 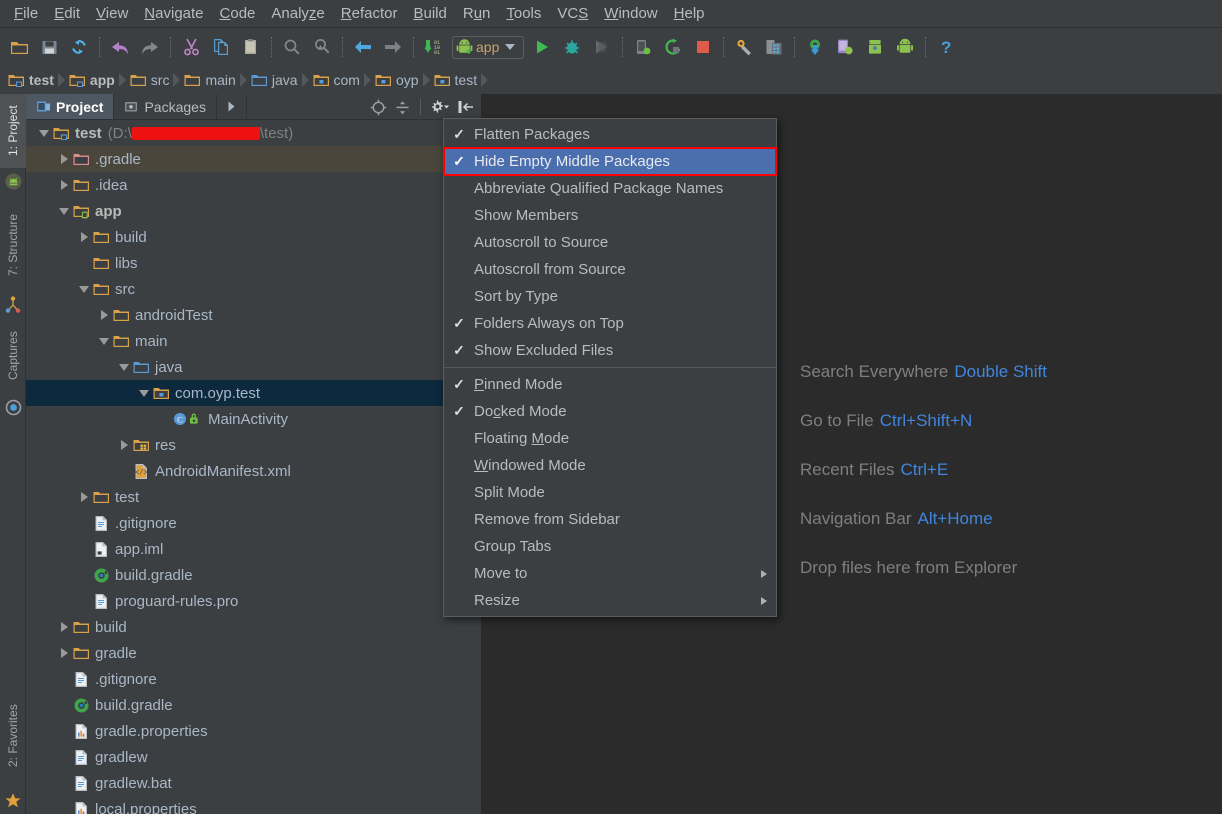 What do you see at coordinates (253, 601) in the screenshot?
I see `tree-row: proguard-rules.pro` at bounding box center [253, 601].